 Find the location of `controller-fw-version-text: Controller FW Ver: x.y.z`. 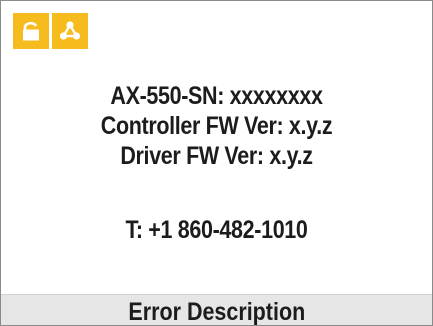

controller-fw-version-text: Controller FW Ver: x.y.z is located at coordinates (216, 126).